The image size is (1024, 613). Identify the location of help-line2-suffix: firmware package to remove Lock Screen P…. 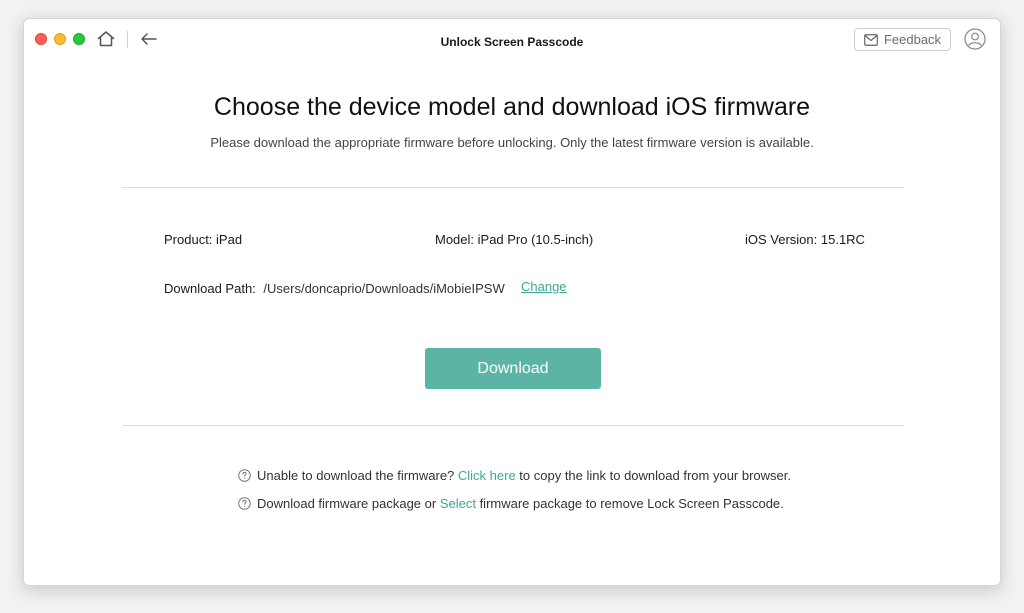
(629, 503).